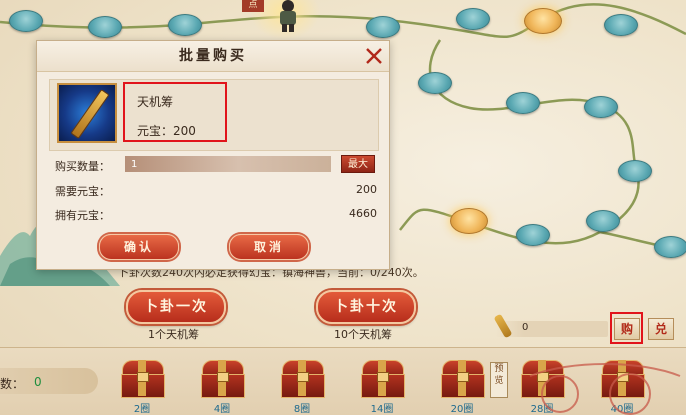 Image resolution: width=686 pixels, height=415 pixels. What do you see at coordinates (228, 164) in the screenshot?
I see `quantity-input` at bounding box center [228, 164].